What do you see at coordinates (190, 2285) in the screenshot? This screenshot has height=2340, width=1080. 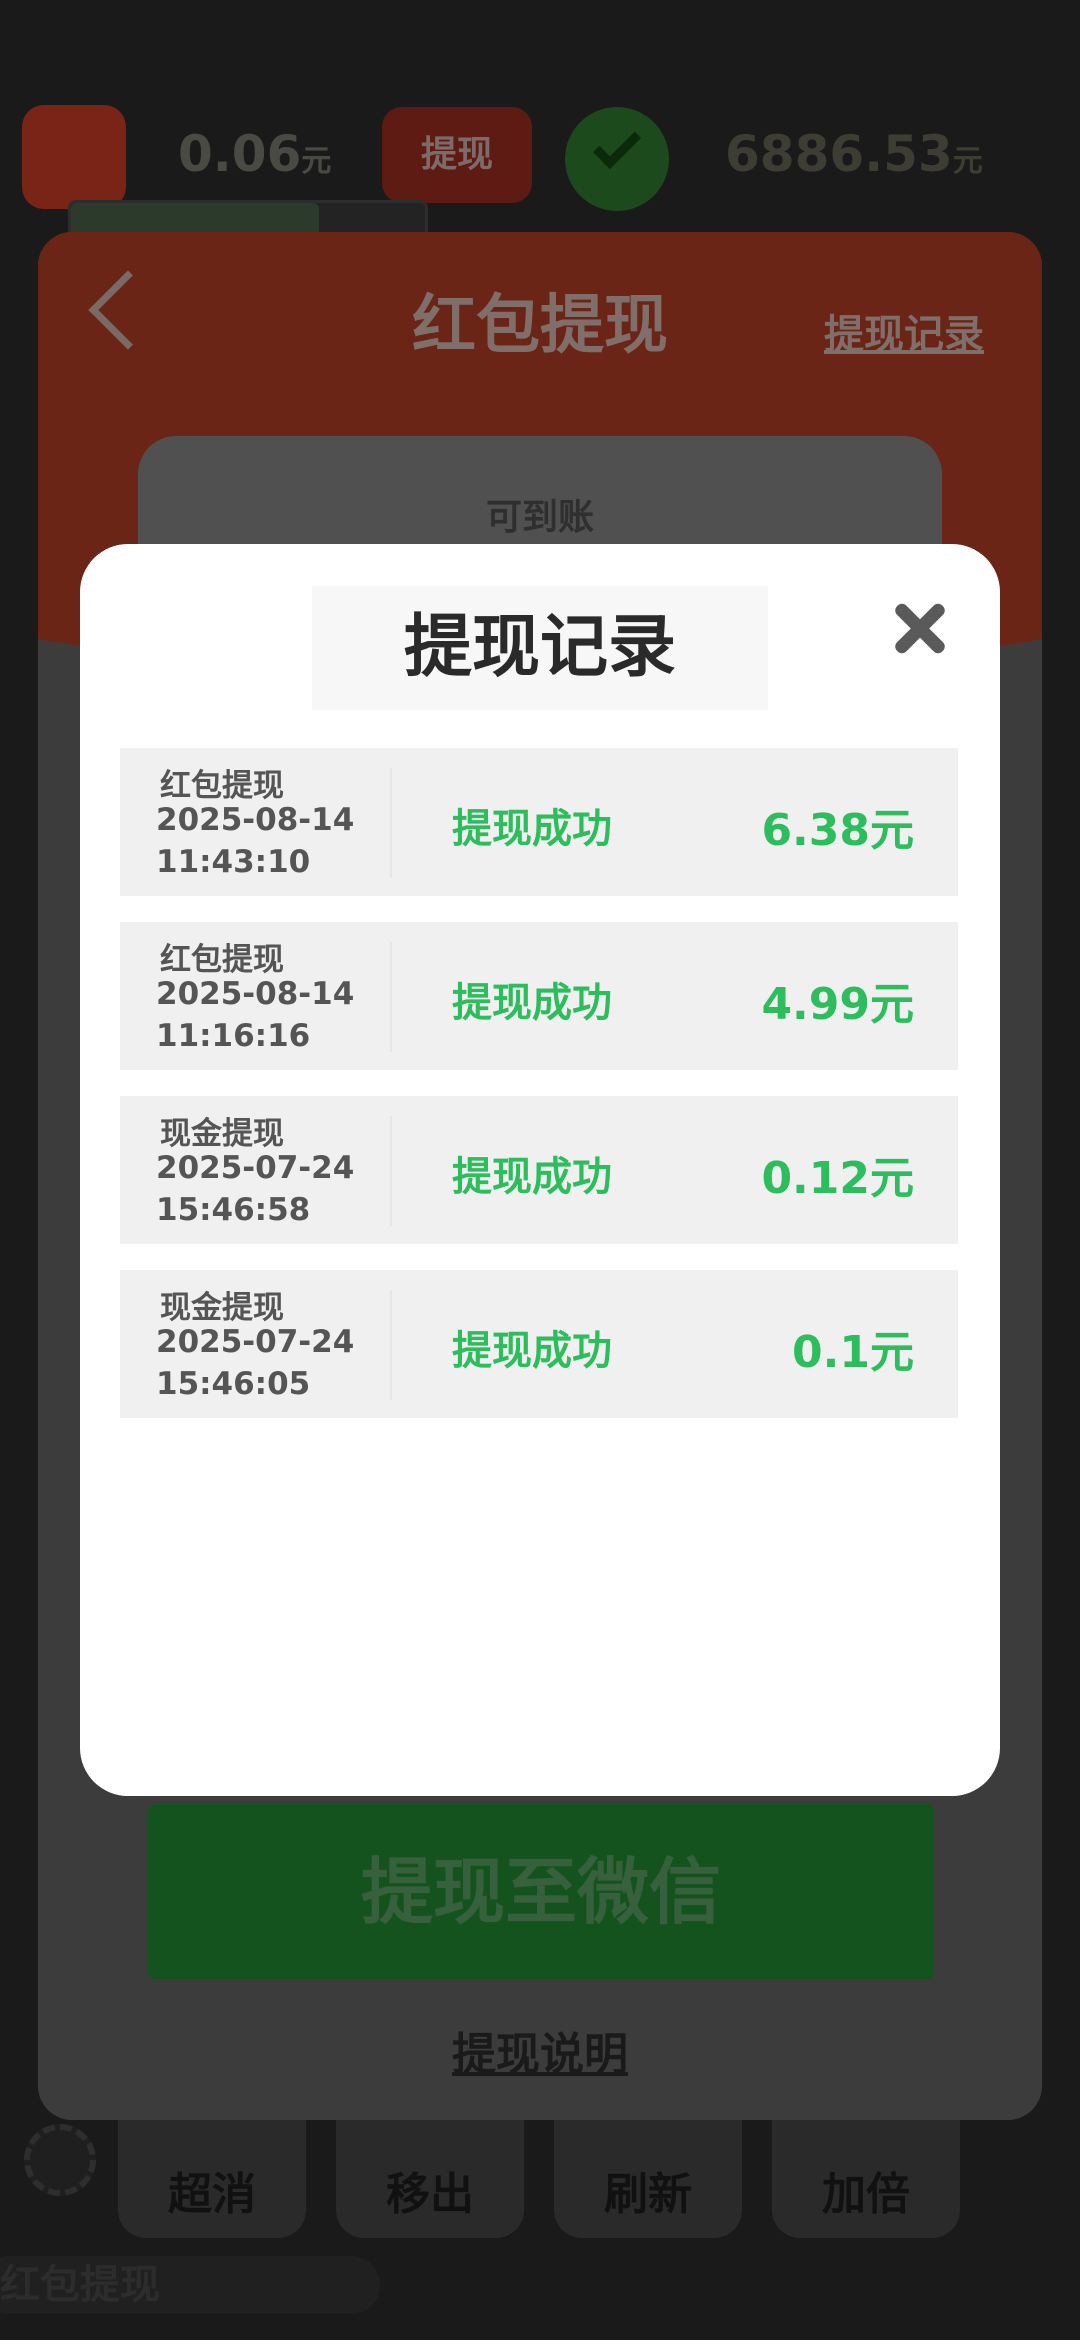 I see `bottom-ticker: 红包提现` at bounding box center [190, 2285].